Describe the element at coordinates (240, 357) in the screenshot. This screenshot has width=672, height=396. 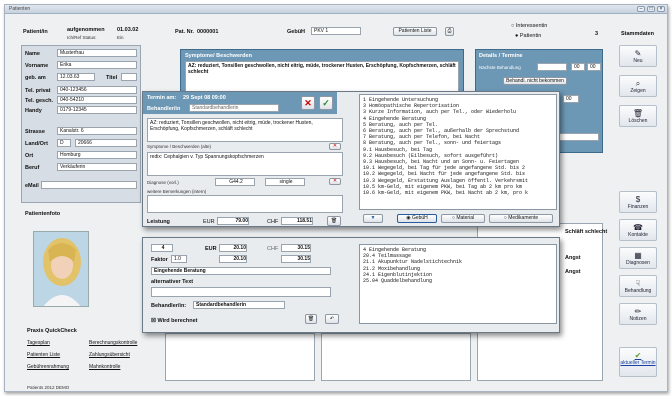
I see `background-panel-a` at that location.